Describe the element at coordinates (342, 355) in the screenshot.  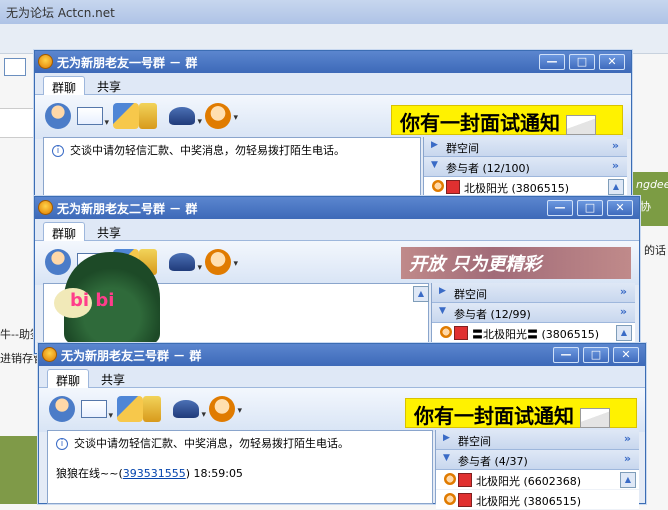
I see `window-titlebar: 无为新朋老友三号群 － 群 — □ ✕` at that location.